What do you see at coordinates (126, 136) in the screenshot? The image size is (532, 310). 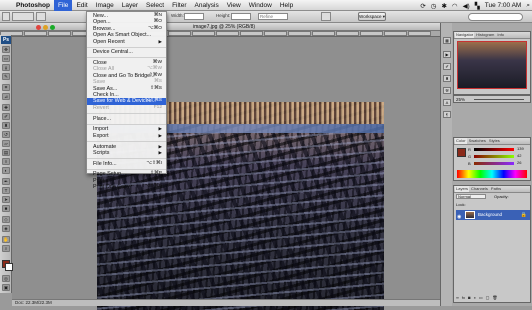 I see `file-menu-item-export: Export ▶` at bounding box center [126, 136].